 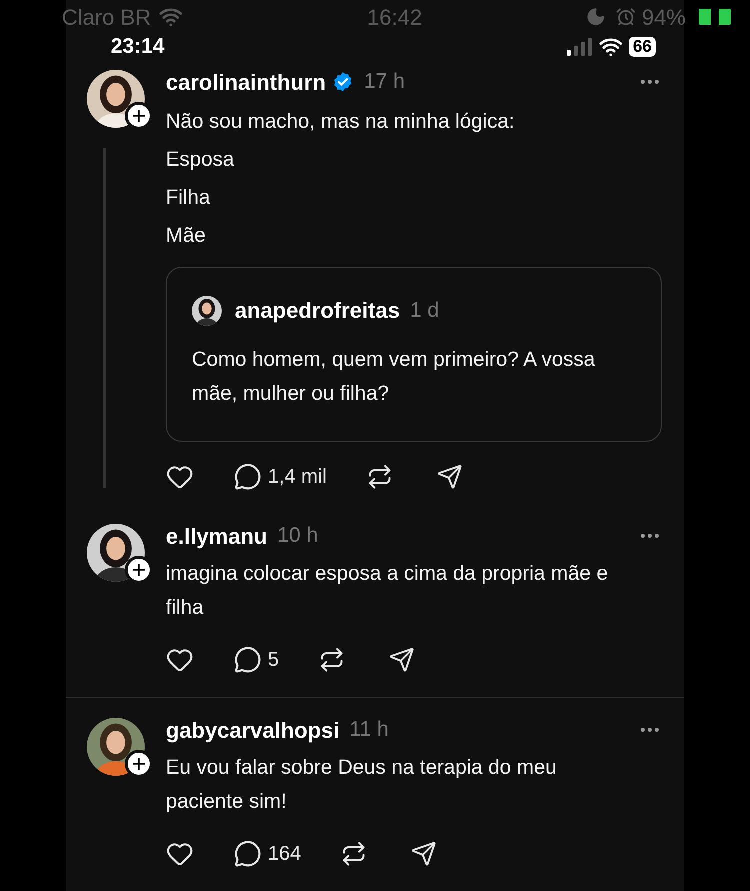 I want to click on ghost-battery-icon, so click(x=715, y=17).